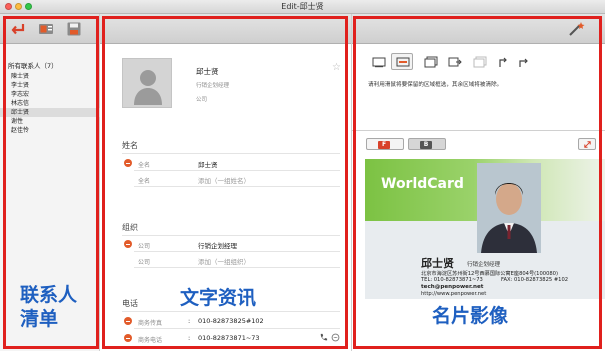  I want to click on selected-mode-button, so click(402, 61).